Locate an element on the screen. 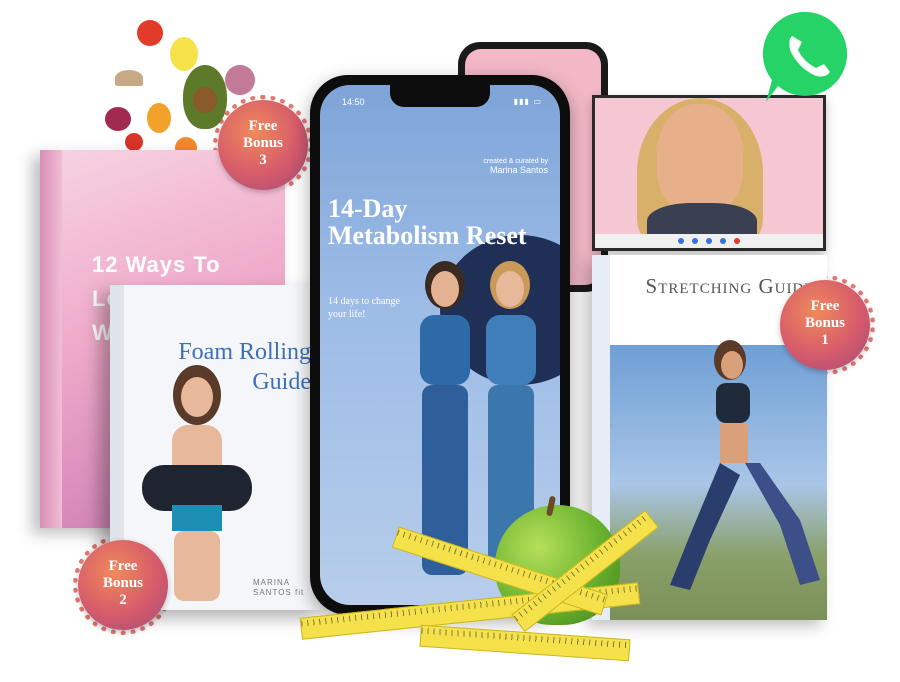 The image size is (900, 682). free-bonus-3-badge: Free Bonus 3 is located at coordinates (263, 145).